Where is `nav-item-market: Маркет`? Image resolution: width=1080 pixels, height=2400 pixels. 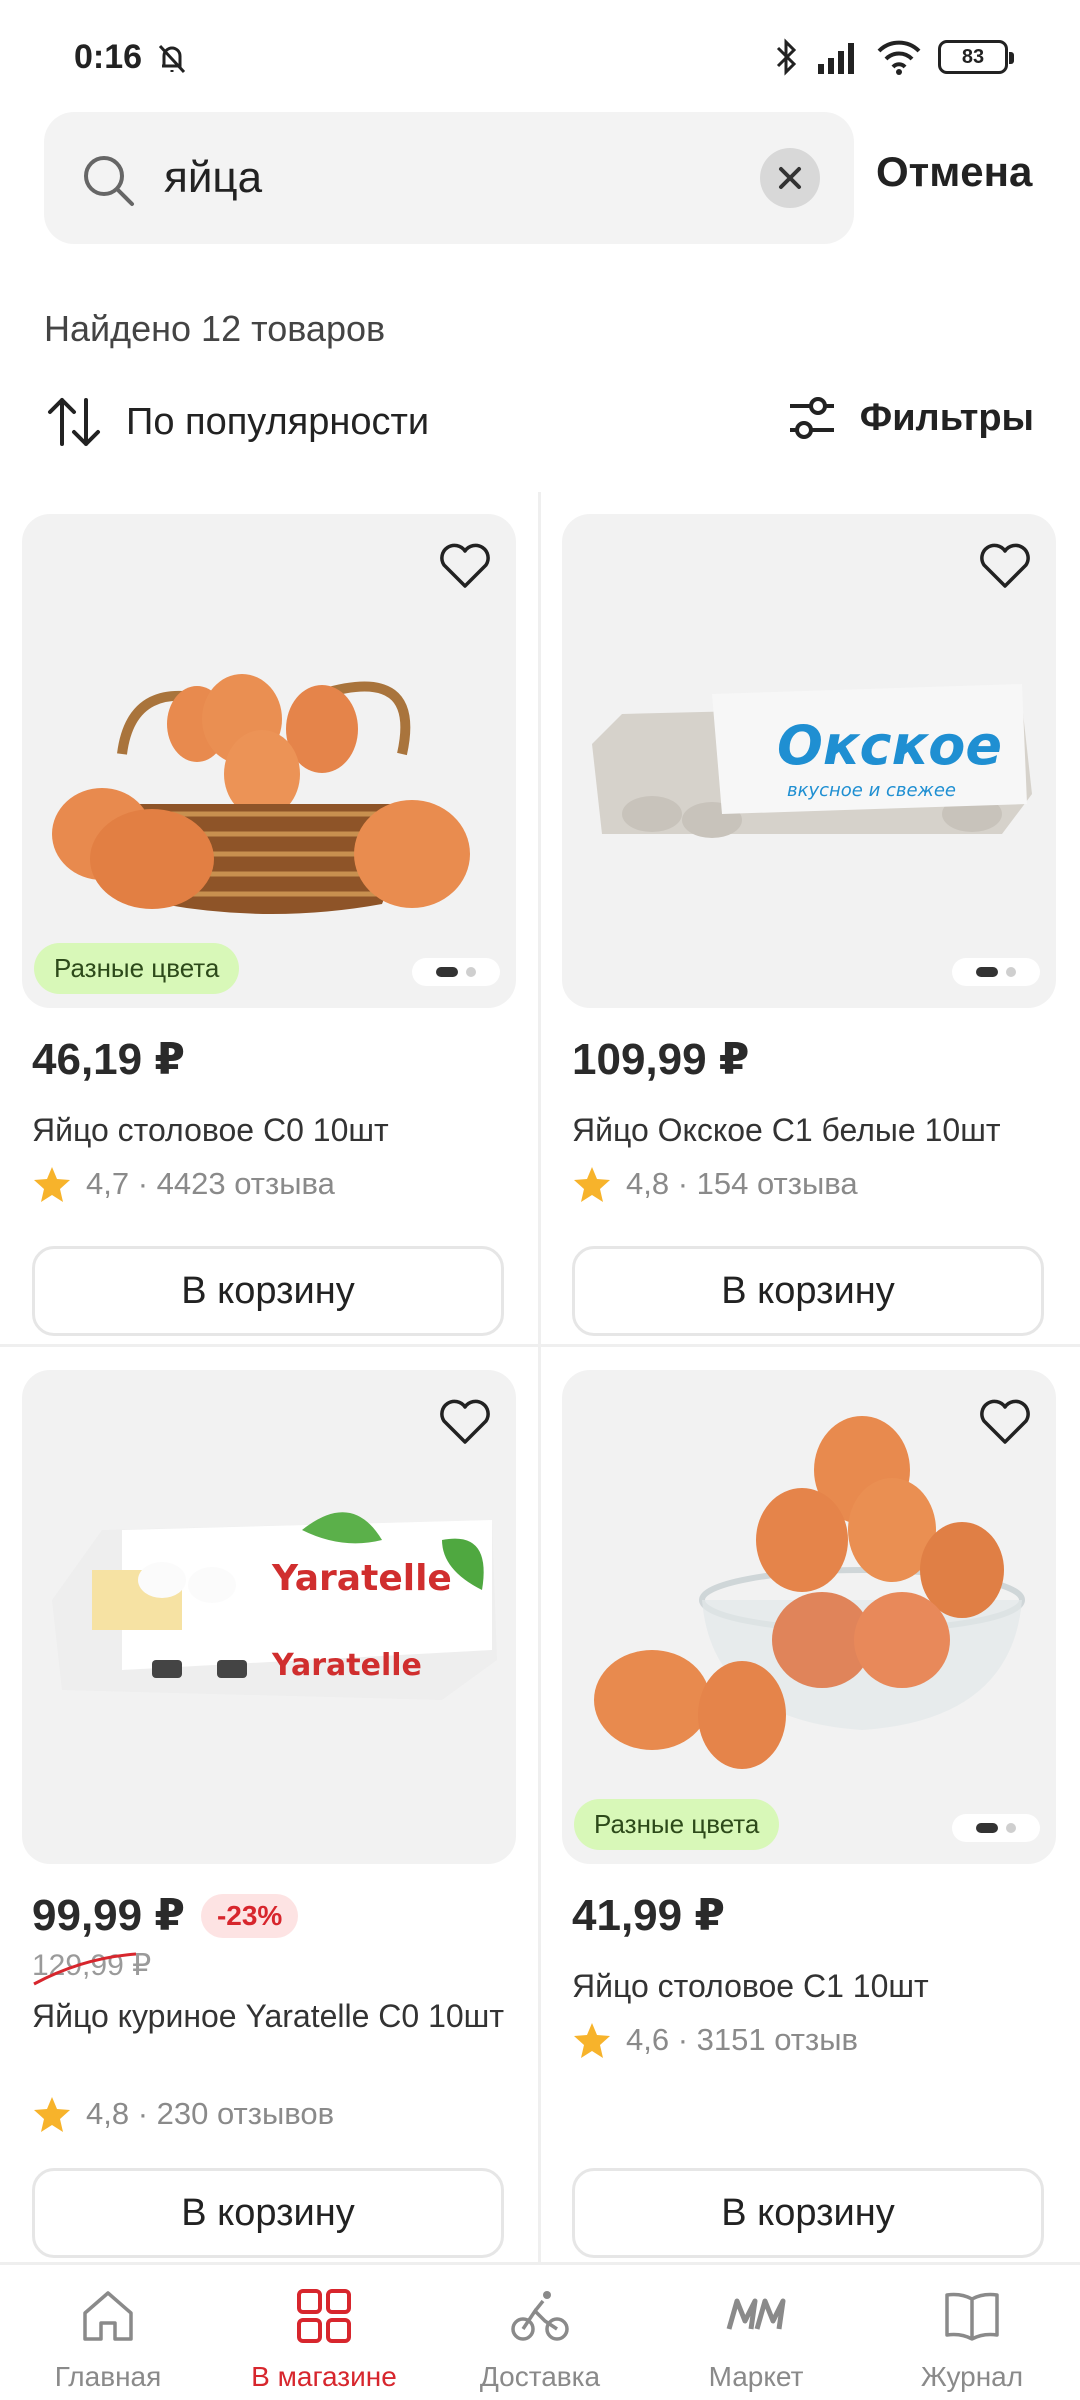 nav-item-market: Маркет is located at coordinates (756, 2332).